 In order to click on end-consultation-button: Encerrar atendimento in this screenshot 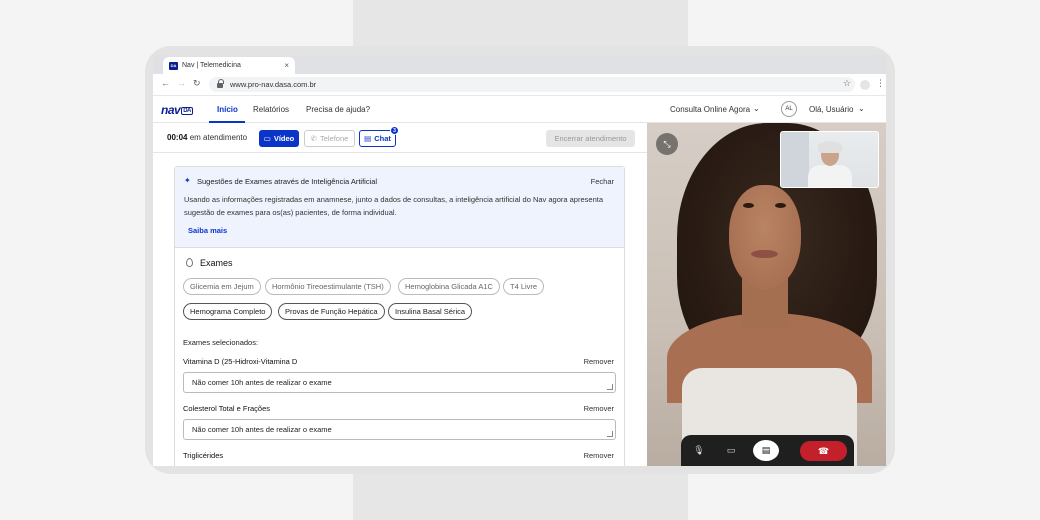, I will do `click(590, 138)`.